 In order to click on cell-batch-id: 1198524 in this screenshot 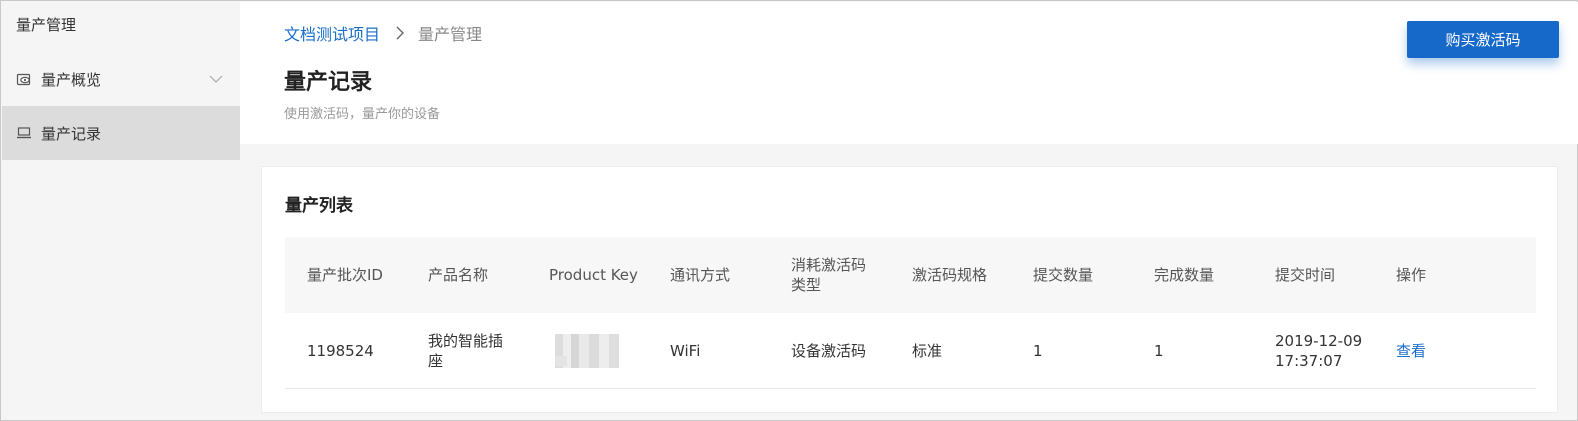, I will do `click(340, 350)`.